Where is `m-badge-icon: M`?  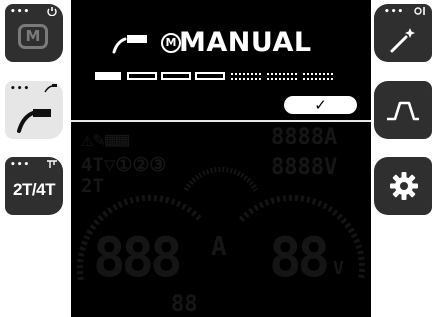
m-badge-icon: M is located at coordinates (33, 36).